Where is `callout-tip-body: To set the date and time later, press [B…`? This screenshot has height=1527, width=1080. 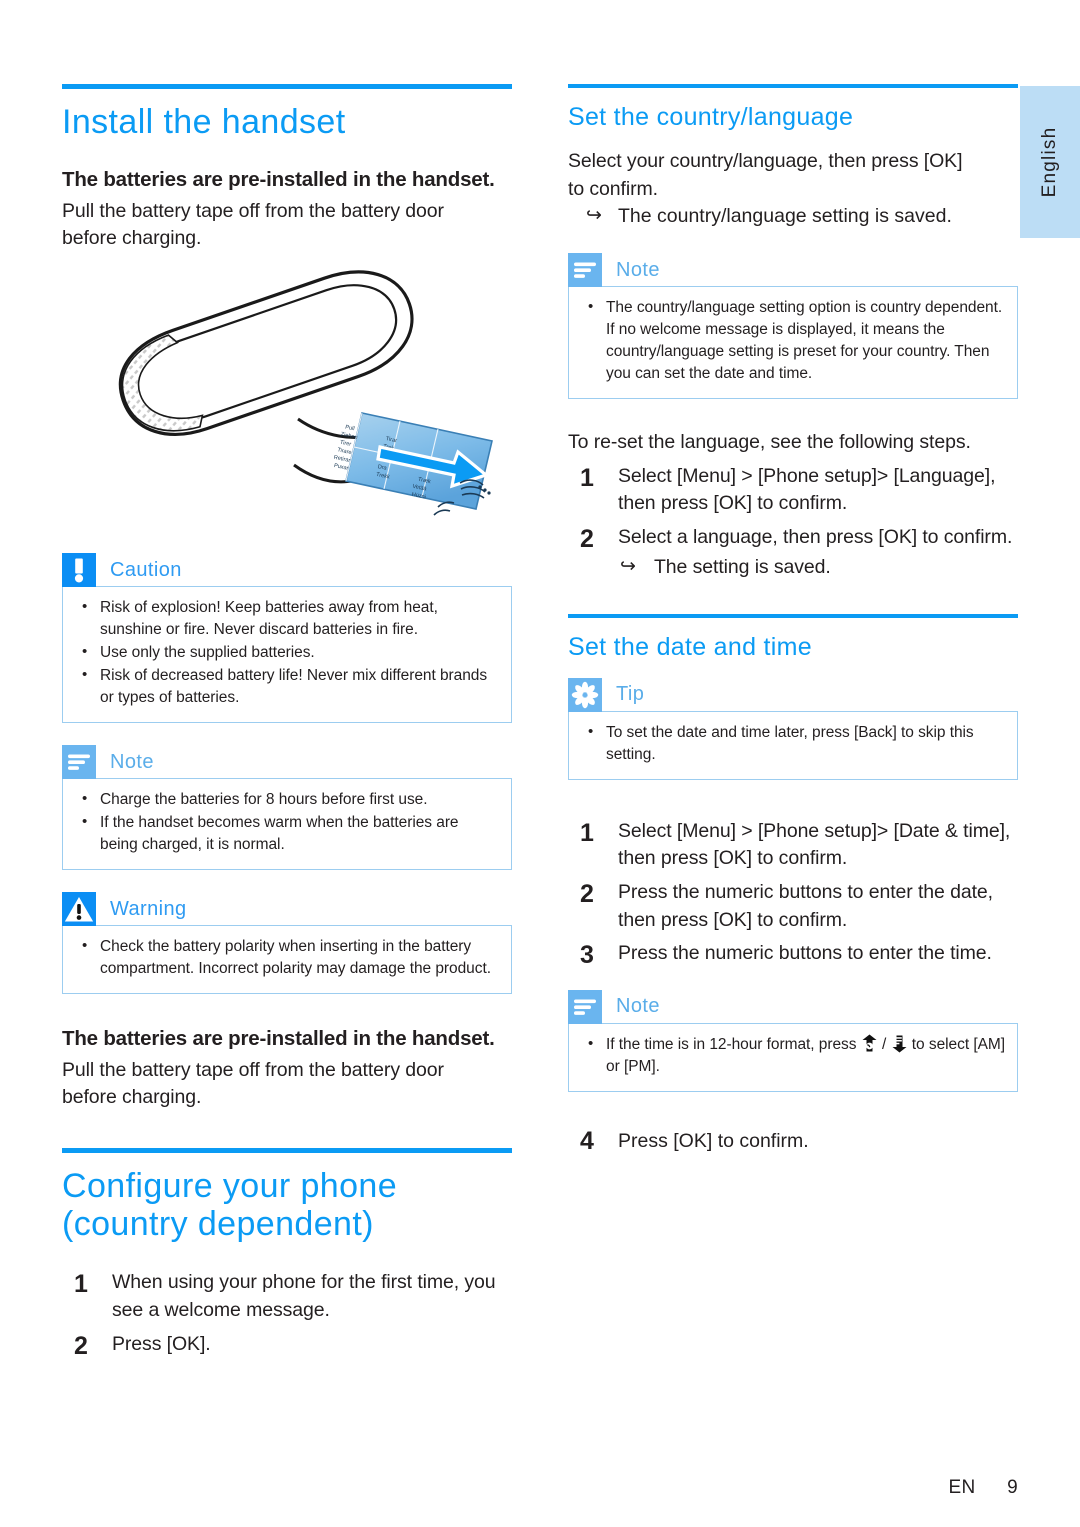
callout-tip-body: To set the date and time later, press [B… is located at coordinates (793, 745).